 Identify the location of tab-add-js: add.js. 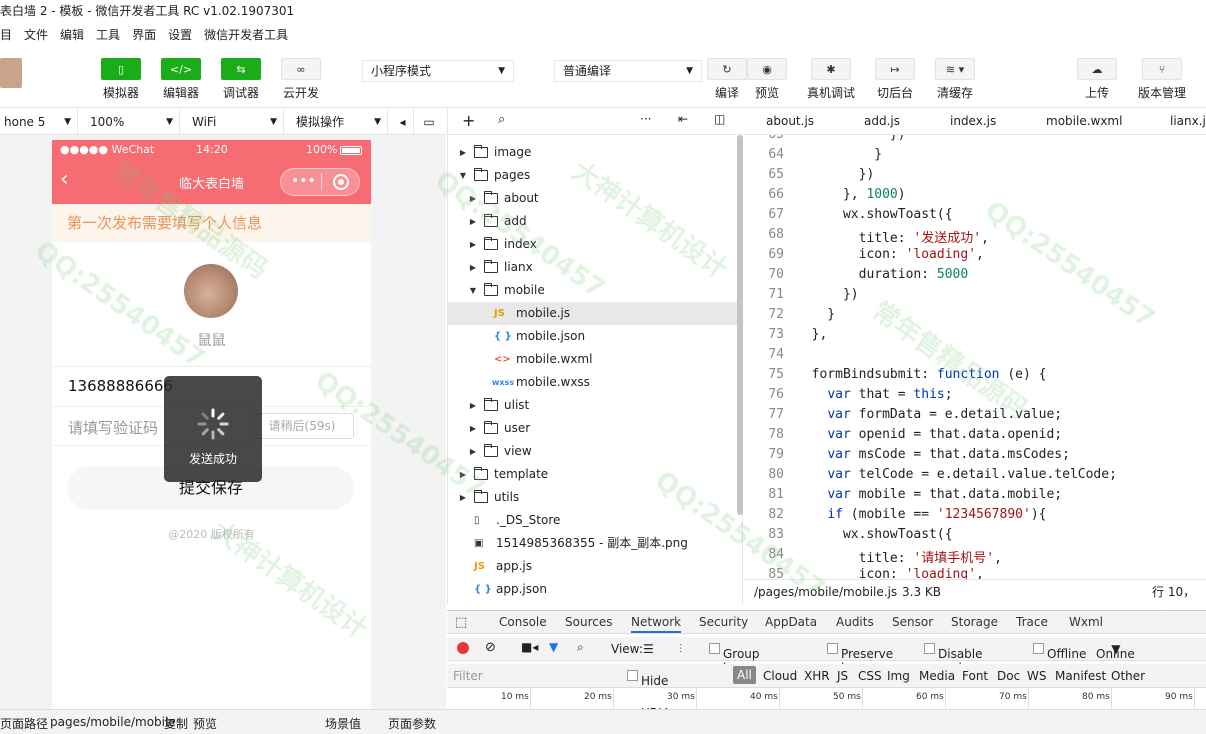
(882, 121).